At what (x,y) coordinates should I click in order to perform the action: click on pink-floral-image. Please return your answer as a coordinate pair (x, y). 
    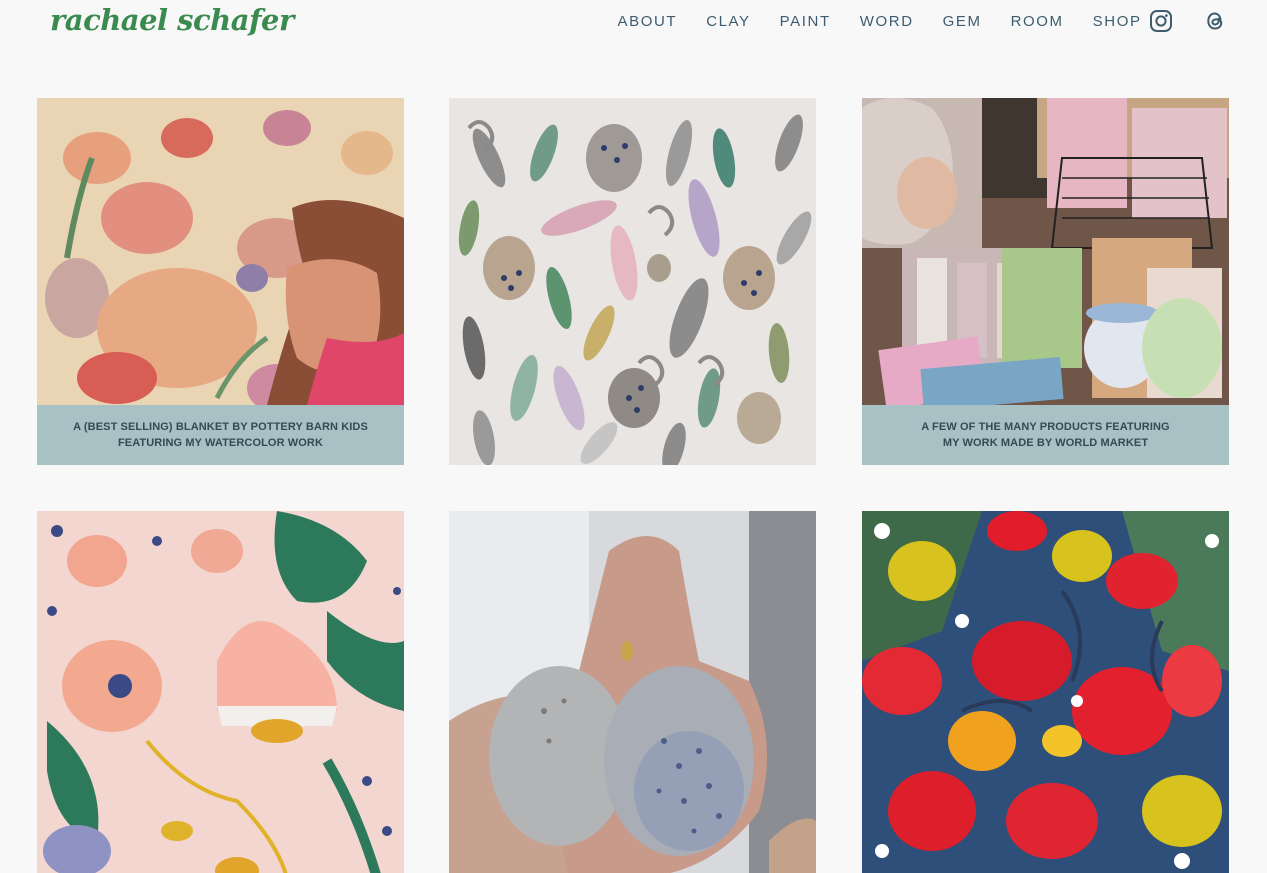
    Looking at the image, I should click on (220, 692).